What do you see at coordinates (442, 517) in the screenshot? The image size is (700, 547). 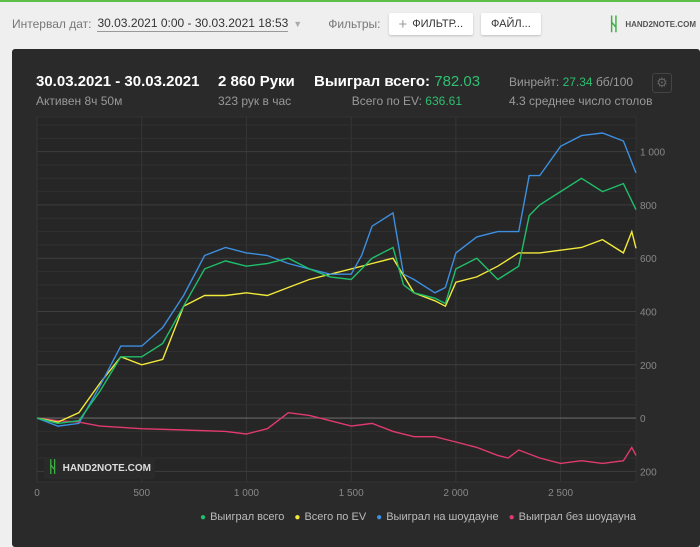 I see `legend-label: Выиграл на шоудауне` at bounding box center [442, 517].